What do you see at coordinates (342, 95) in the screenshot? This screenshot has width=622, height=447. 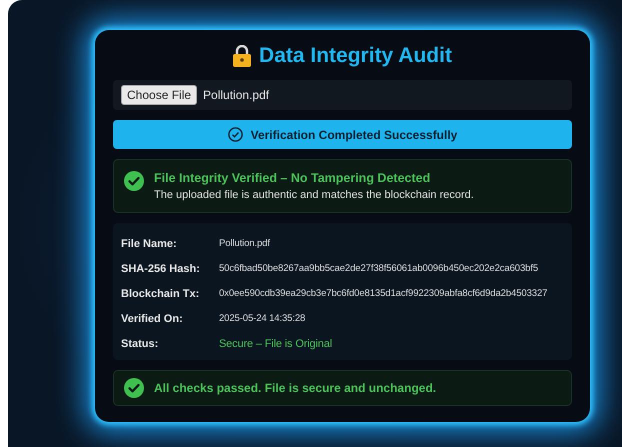 I see `file-input: Choose File Pollution.pdf` at bounding box center [342, 95].